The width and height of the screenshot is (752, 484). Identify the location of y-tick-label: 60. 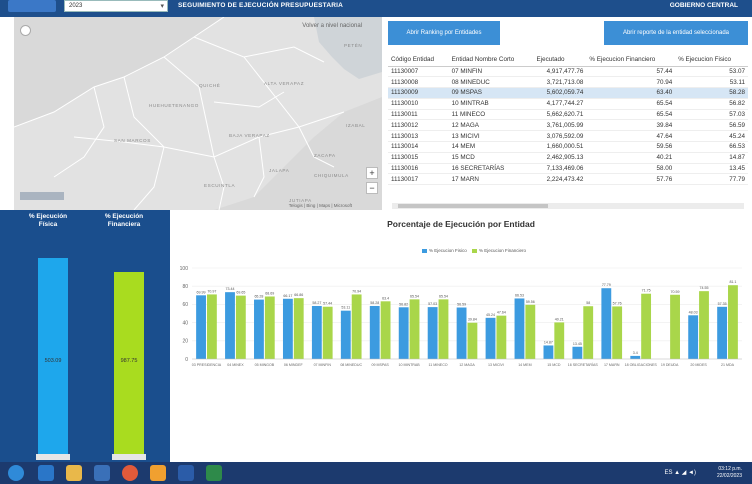
(185, 305).